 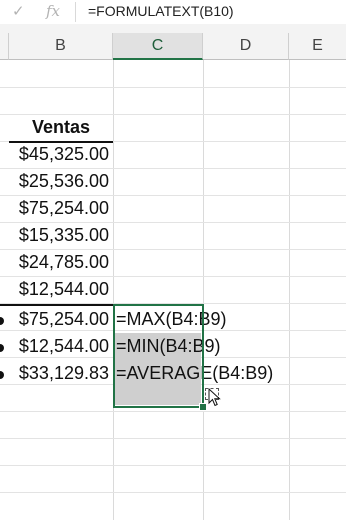 I want to click on ventas-cell: $15,335.00, so click(x=61, y=235).